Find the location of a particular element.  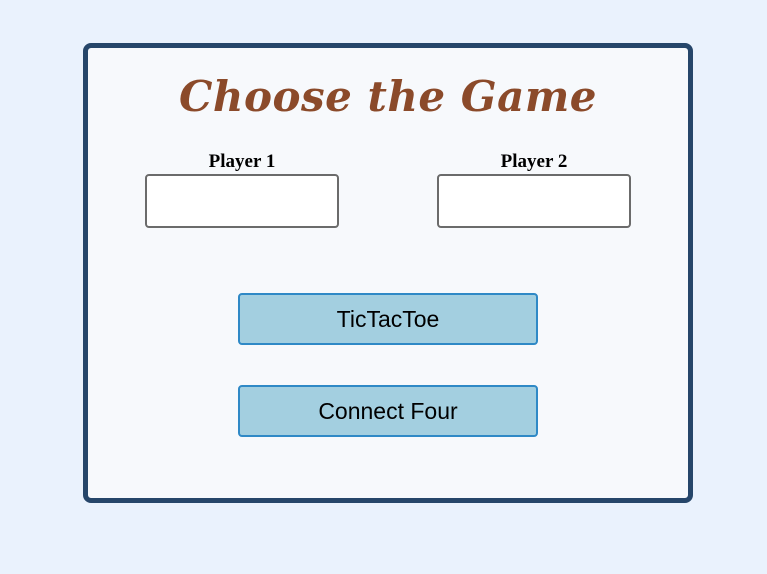

player-2-group: Player 2 is located at coordinates (534, 190).